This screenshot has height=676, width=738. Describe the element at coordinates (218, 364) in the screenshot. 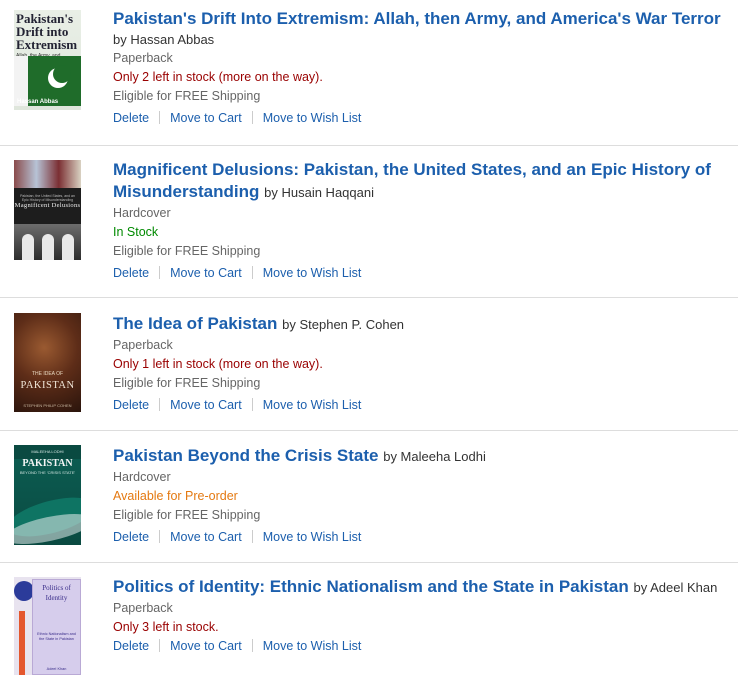

I see `stock-status: Only 1 left in stock (more on the way).` at that location.